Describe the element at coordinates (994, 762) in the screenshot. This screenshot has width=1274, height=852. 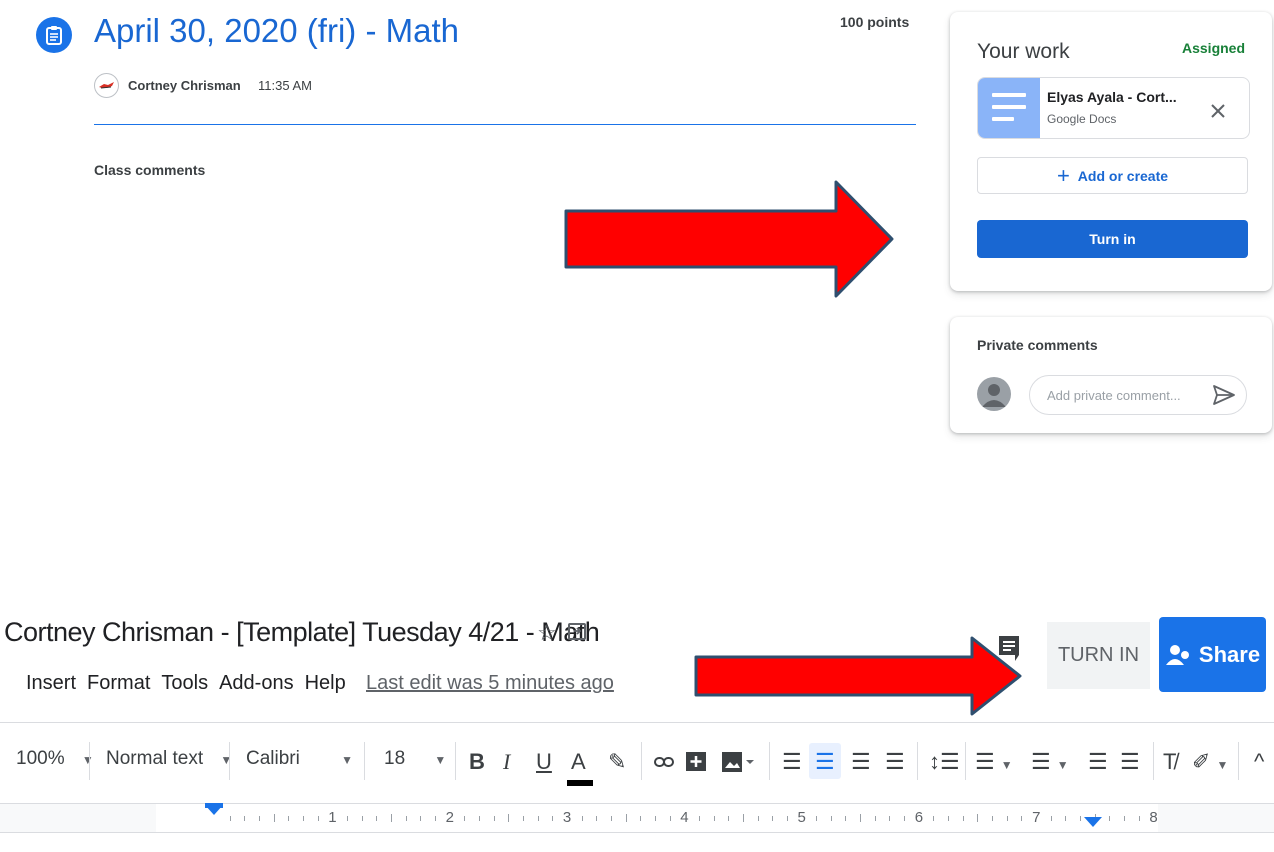
I see `numbered-list-icon: ☰ ▼` at that location.